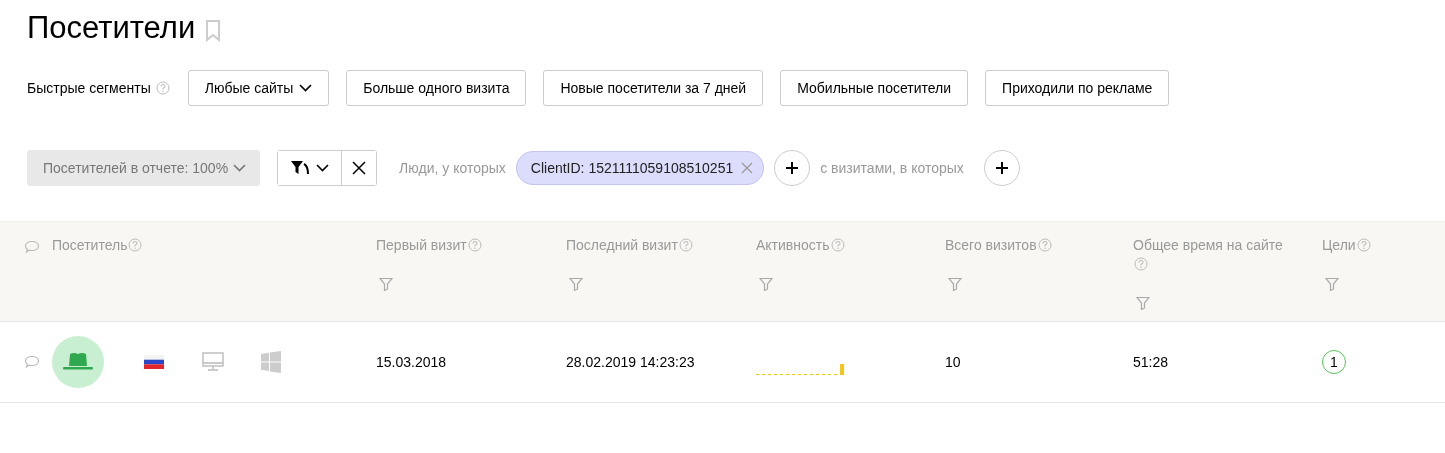 This screenshot has width=1445, height=453. I want to click on table-cell: 28.02.2019 14:23:23, so click(630, 362).